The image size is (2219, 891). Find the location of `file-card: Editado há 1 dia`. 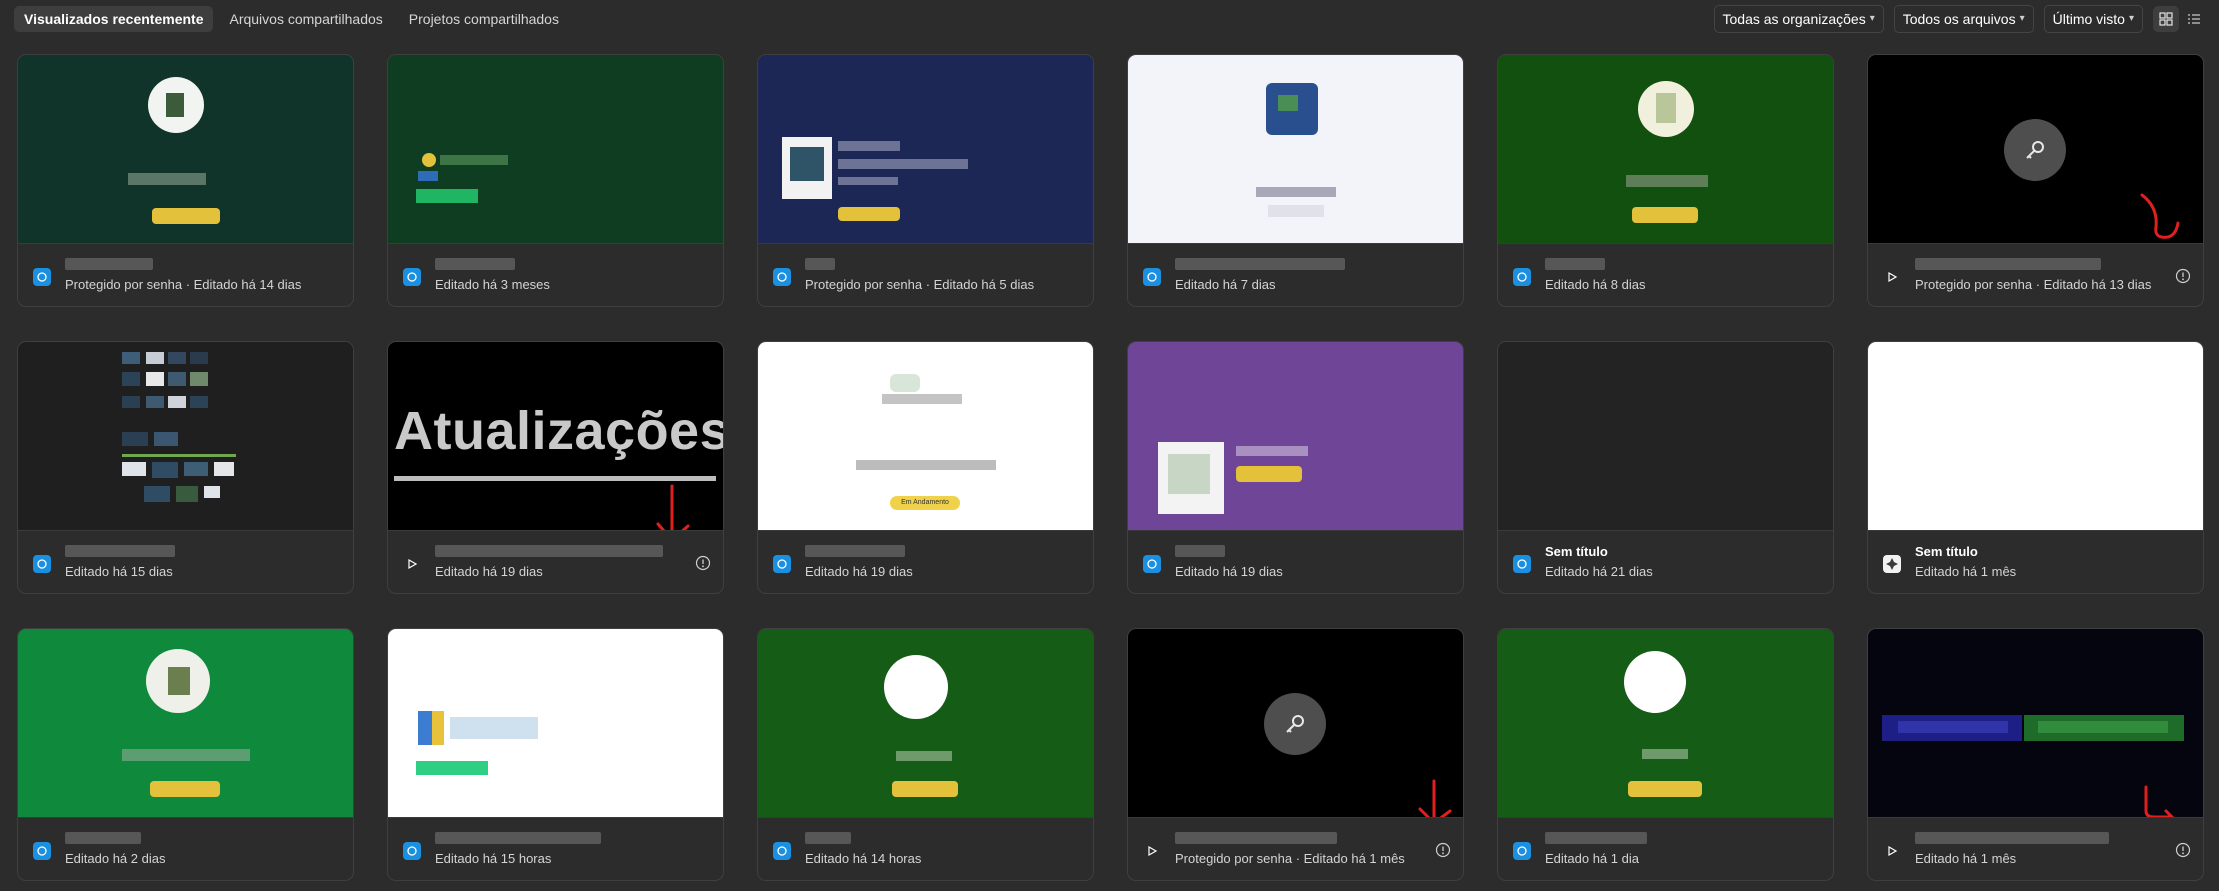

file-card: Editado há 1 dia is located at coordinates (1665, 754).